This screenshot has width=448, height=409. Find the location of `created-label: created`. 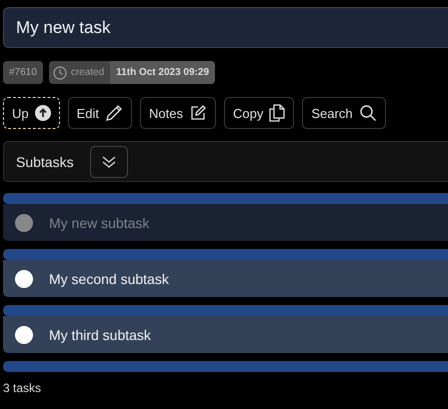

created-label: created is located at coordinates (87, 72).